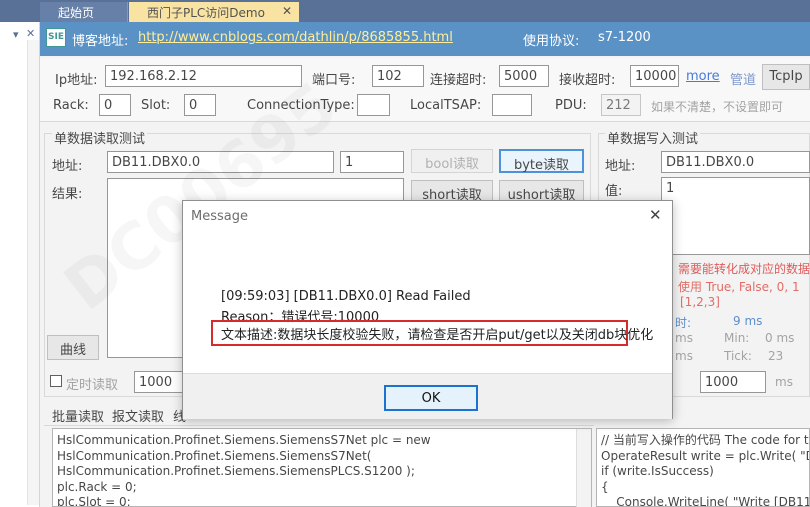 This screenshot has height=507, width=810. I want to click on dialog-line-3: 文本描述:数据块长度校验失败，请检查是否开启put/get以及关闭db块优化, so click(437, 335).